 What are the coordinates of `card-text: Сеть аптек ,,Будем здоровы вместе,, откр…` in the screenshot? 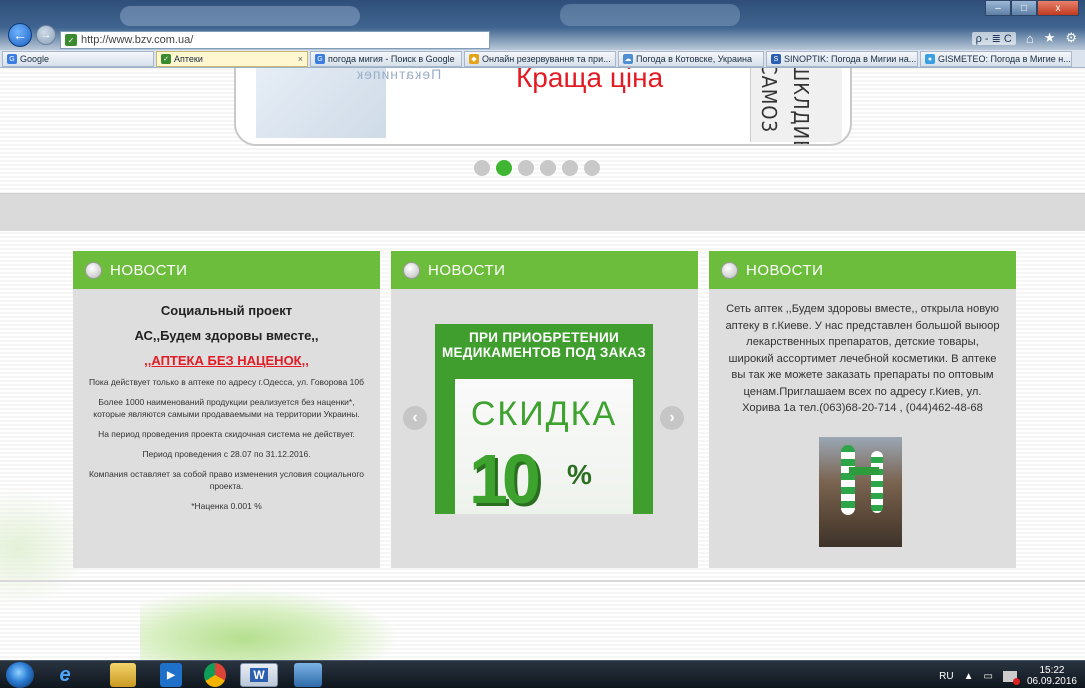 It's located at (862, 358).